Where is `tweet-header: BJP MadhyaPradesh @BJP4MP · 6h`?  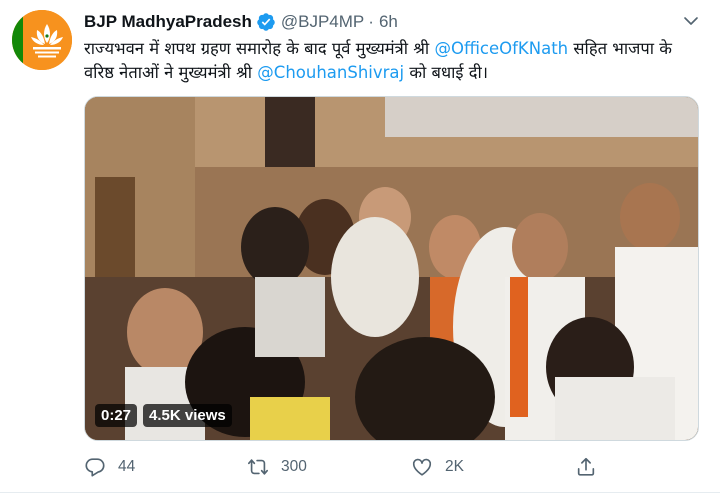 tweet-header: BJP MadhyaPradesh @BJP4MP · 6h is located at coordinates (241, 22).